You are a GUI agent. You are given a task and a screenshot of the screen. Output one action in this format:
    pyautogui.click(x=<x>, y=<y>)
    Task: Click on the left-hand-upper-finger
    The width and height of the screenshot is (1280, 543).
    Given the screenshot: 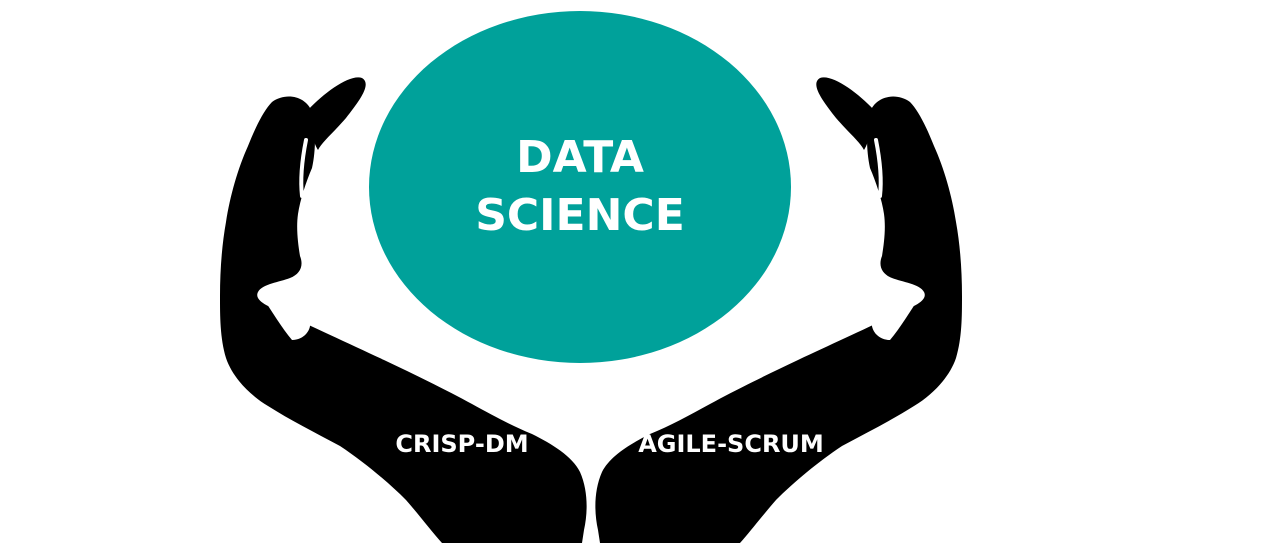 What is the action you would take?
    pyautogui.click(x=337, y=113)
    